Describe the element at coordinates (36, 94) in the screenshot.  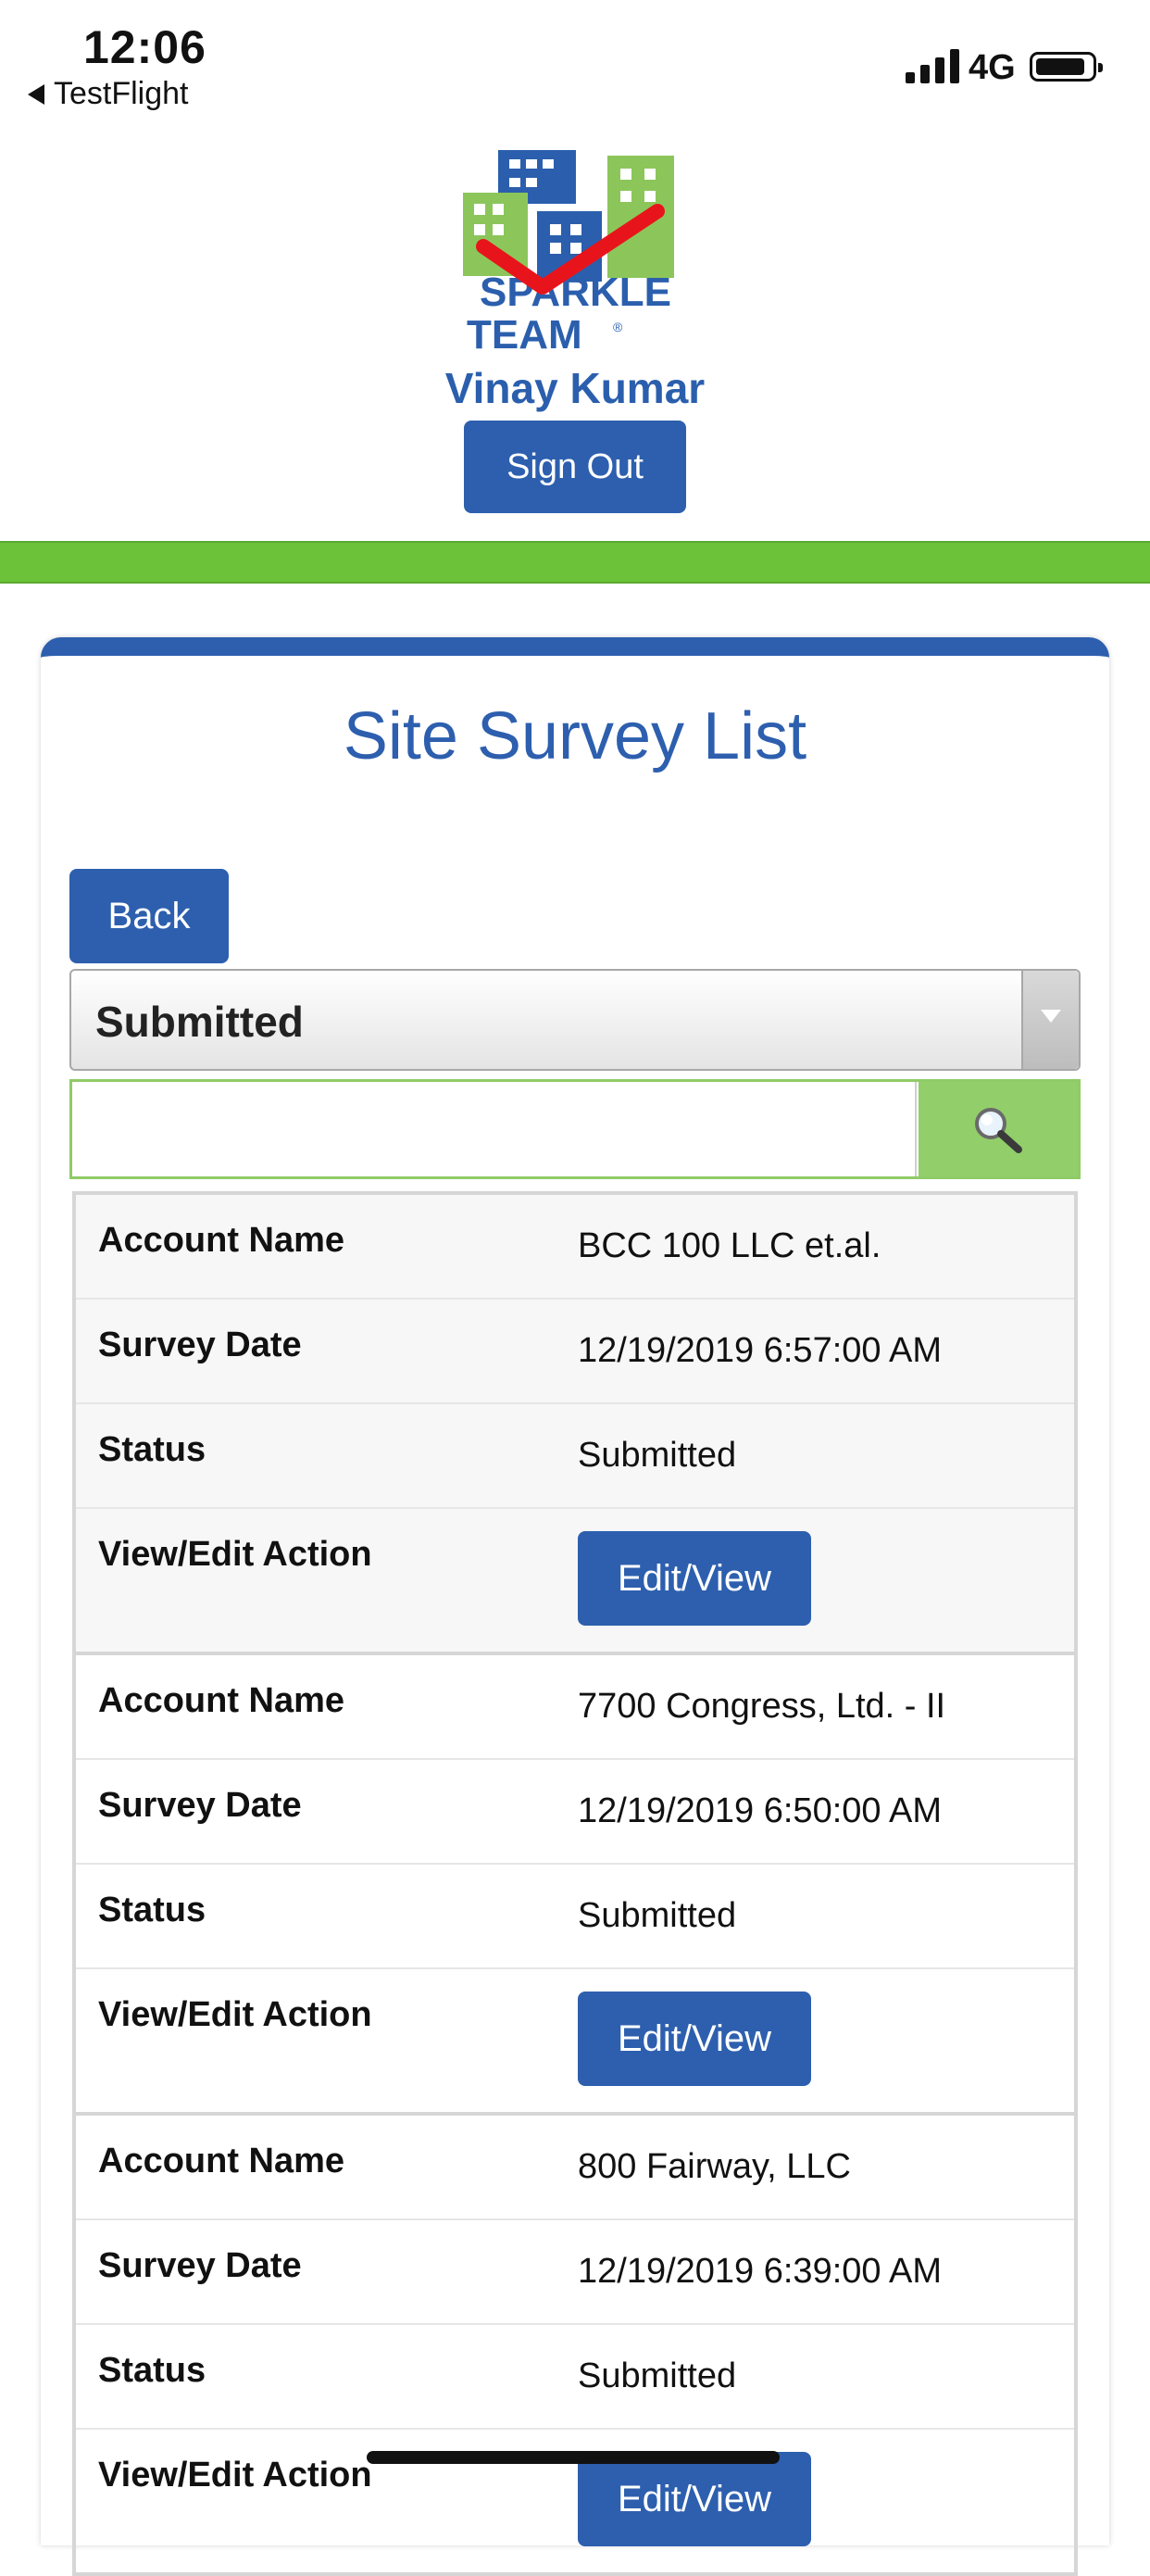
I see `back-triangle-icon` at that location.